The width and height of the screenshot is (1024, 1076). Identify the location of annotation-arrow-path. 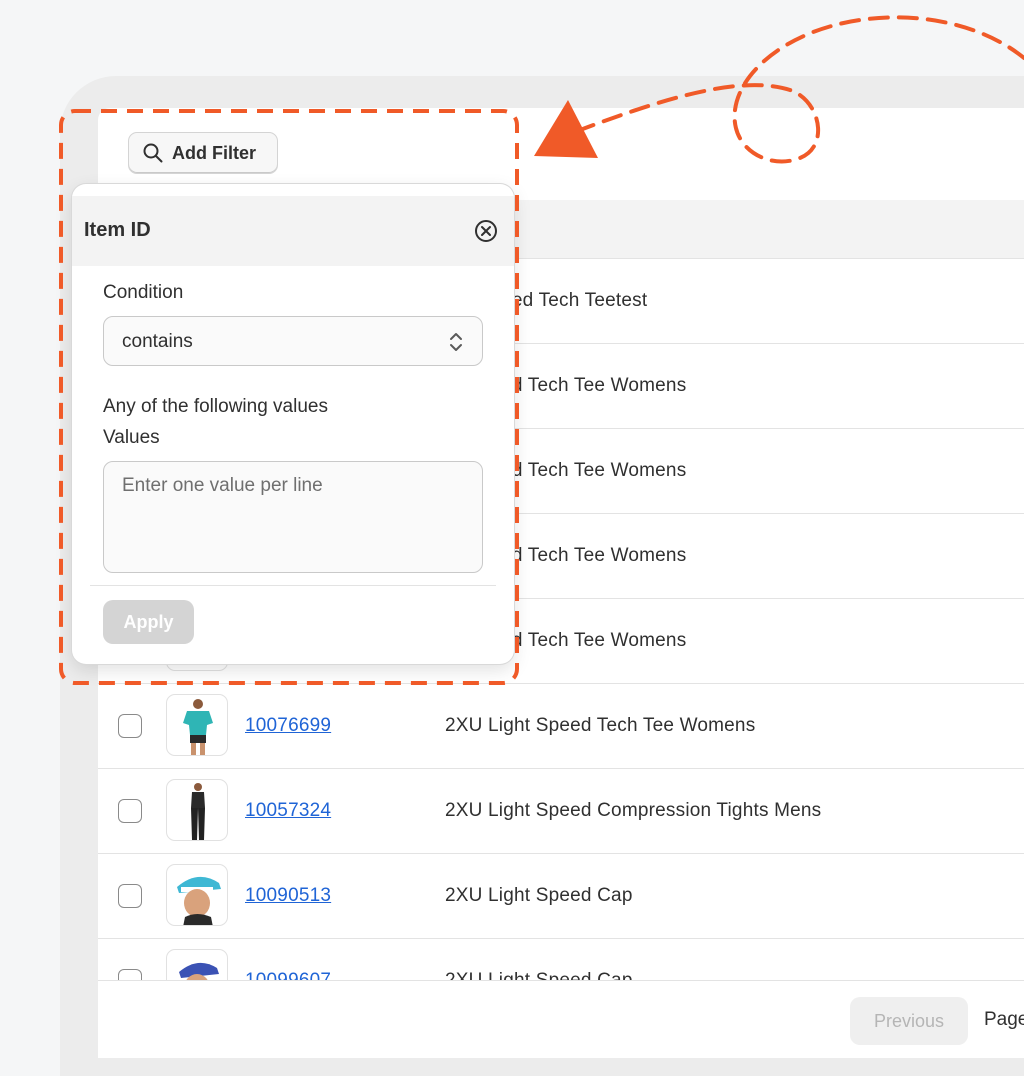
(801, 89).